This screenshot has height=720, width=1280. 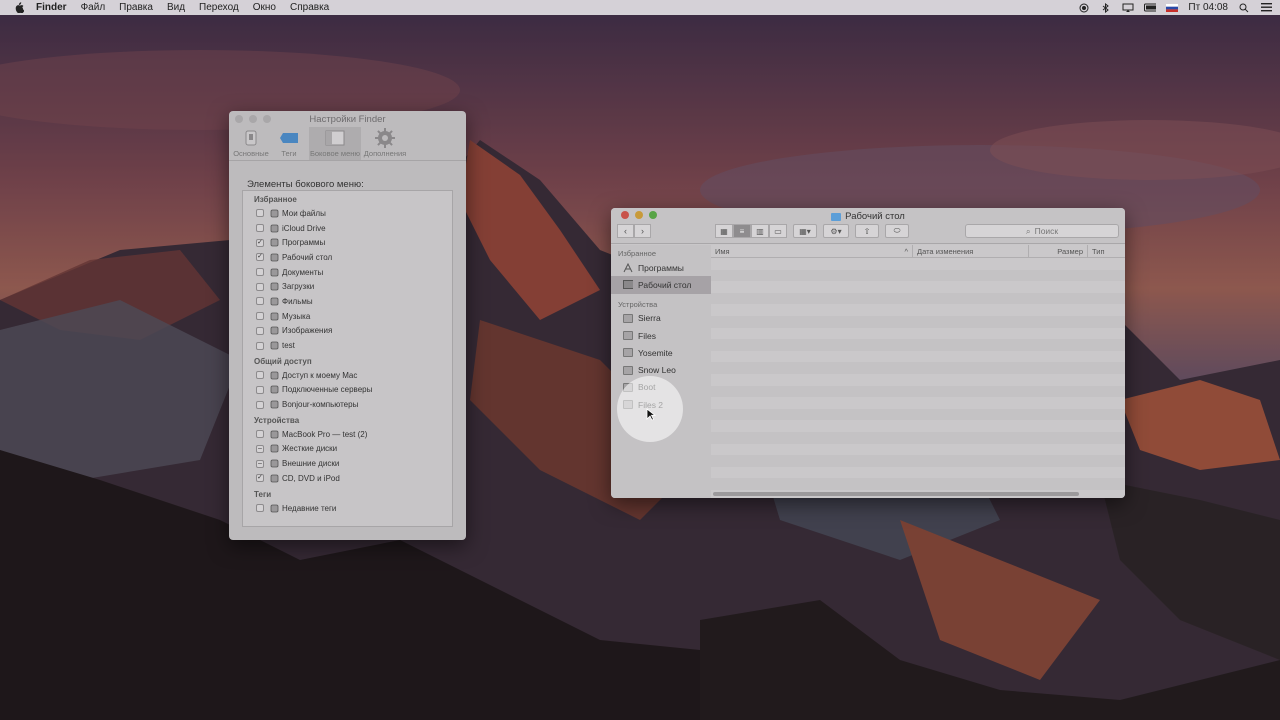 What do you see at coordinates (288, 346) in the screenshot?
I see `pref-item-label: test` at bounding box center [288, 346].